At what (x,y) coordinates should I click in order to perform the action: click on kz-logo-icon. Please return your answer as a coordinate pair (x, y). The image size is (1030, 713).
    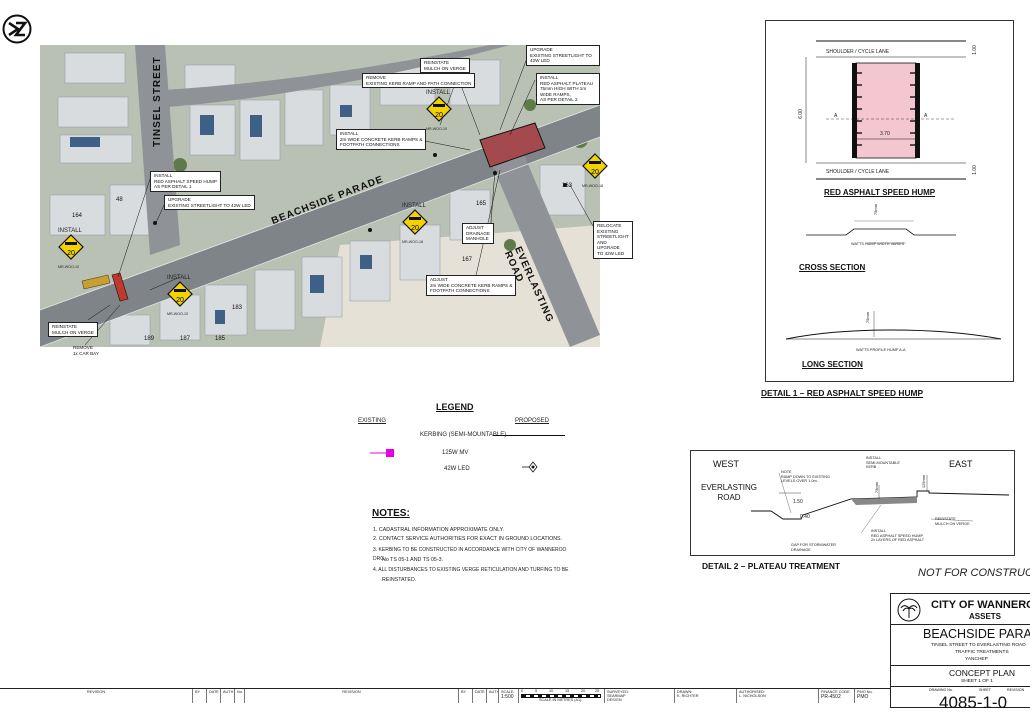
    Looking at the image, I should click on (17, 29).